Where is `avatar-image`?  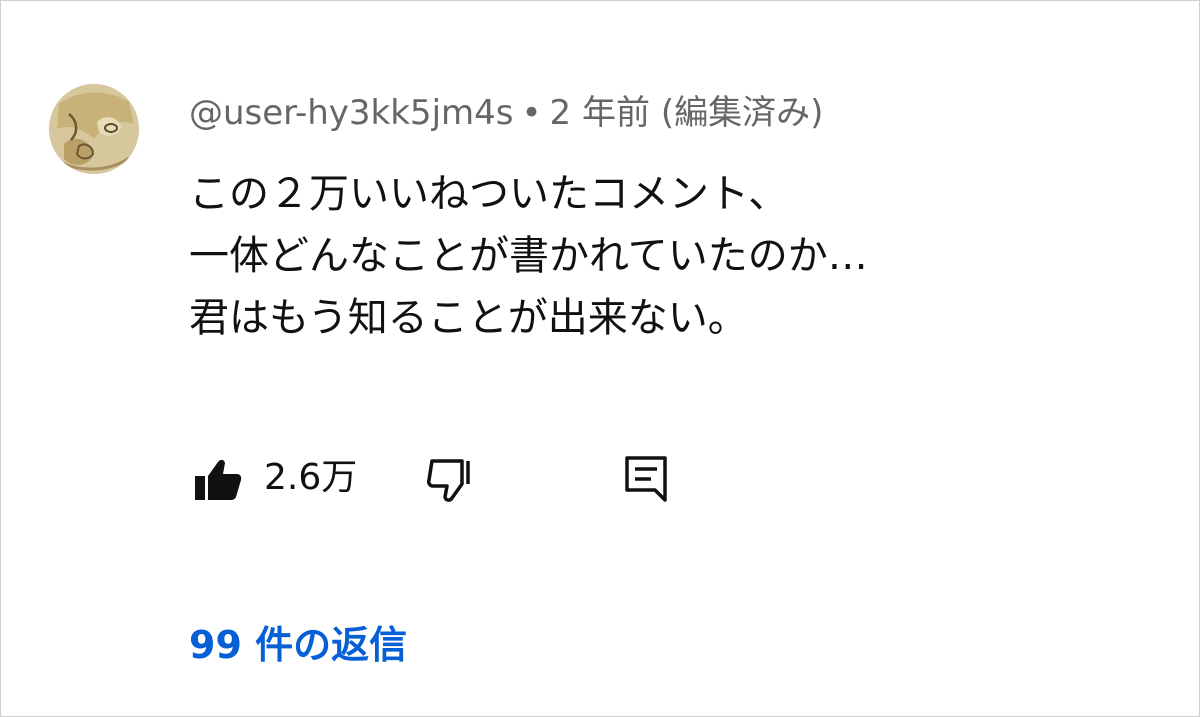
avatar-image is located at coordinates (94, 129).